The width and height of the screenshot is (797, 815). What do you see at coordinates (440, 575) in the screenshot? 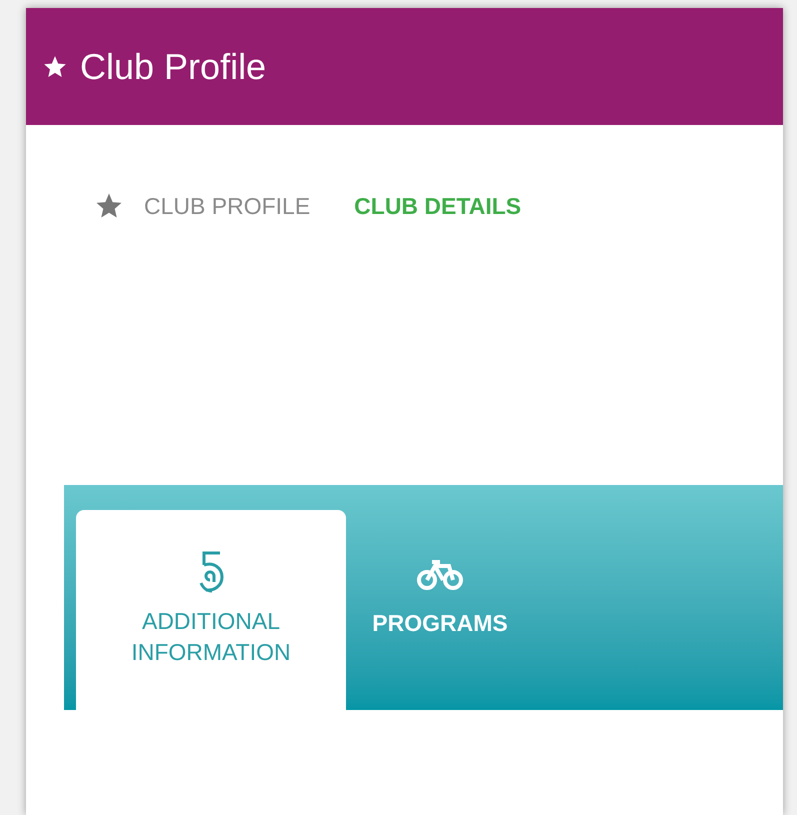
I see `bicycle-icon` at bounding box center [440, 575].